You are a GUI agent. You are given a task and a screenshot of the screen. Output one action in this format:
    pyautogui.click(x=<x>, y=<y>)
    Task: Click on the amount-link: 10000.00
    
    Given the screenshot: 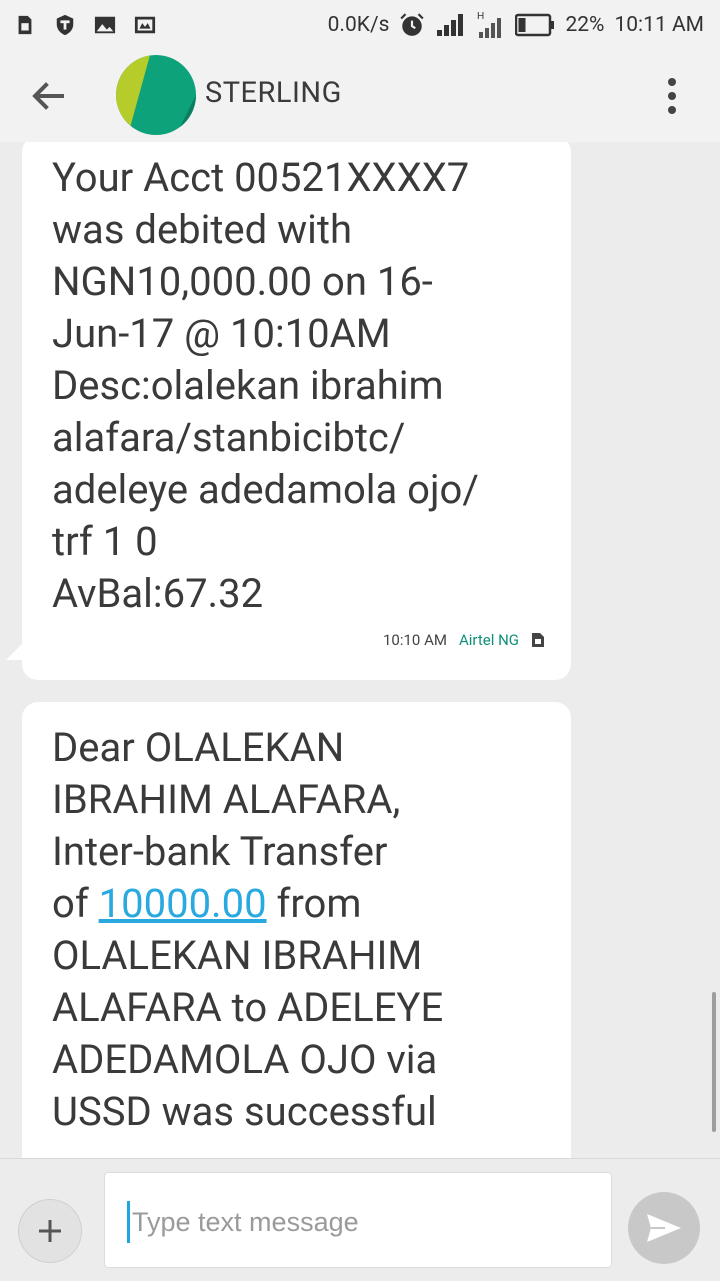 What is the action you would take?
    pyautogui.click(x=183, y=903)
    